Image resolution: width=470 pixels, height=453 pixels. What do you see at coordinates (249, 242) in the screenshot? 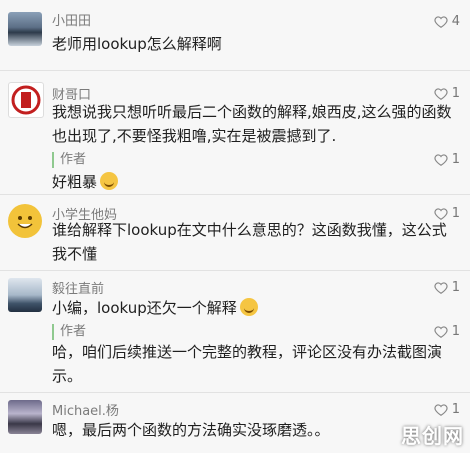
I see `comment-text: 谁给解释下lookup在文中什么意思的？这函数我懂，这公式我不懂` at bounding box center [249, 242].